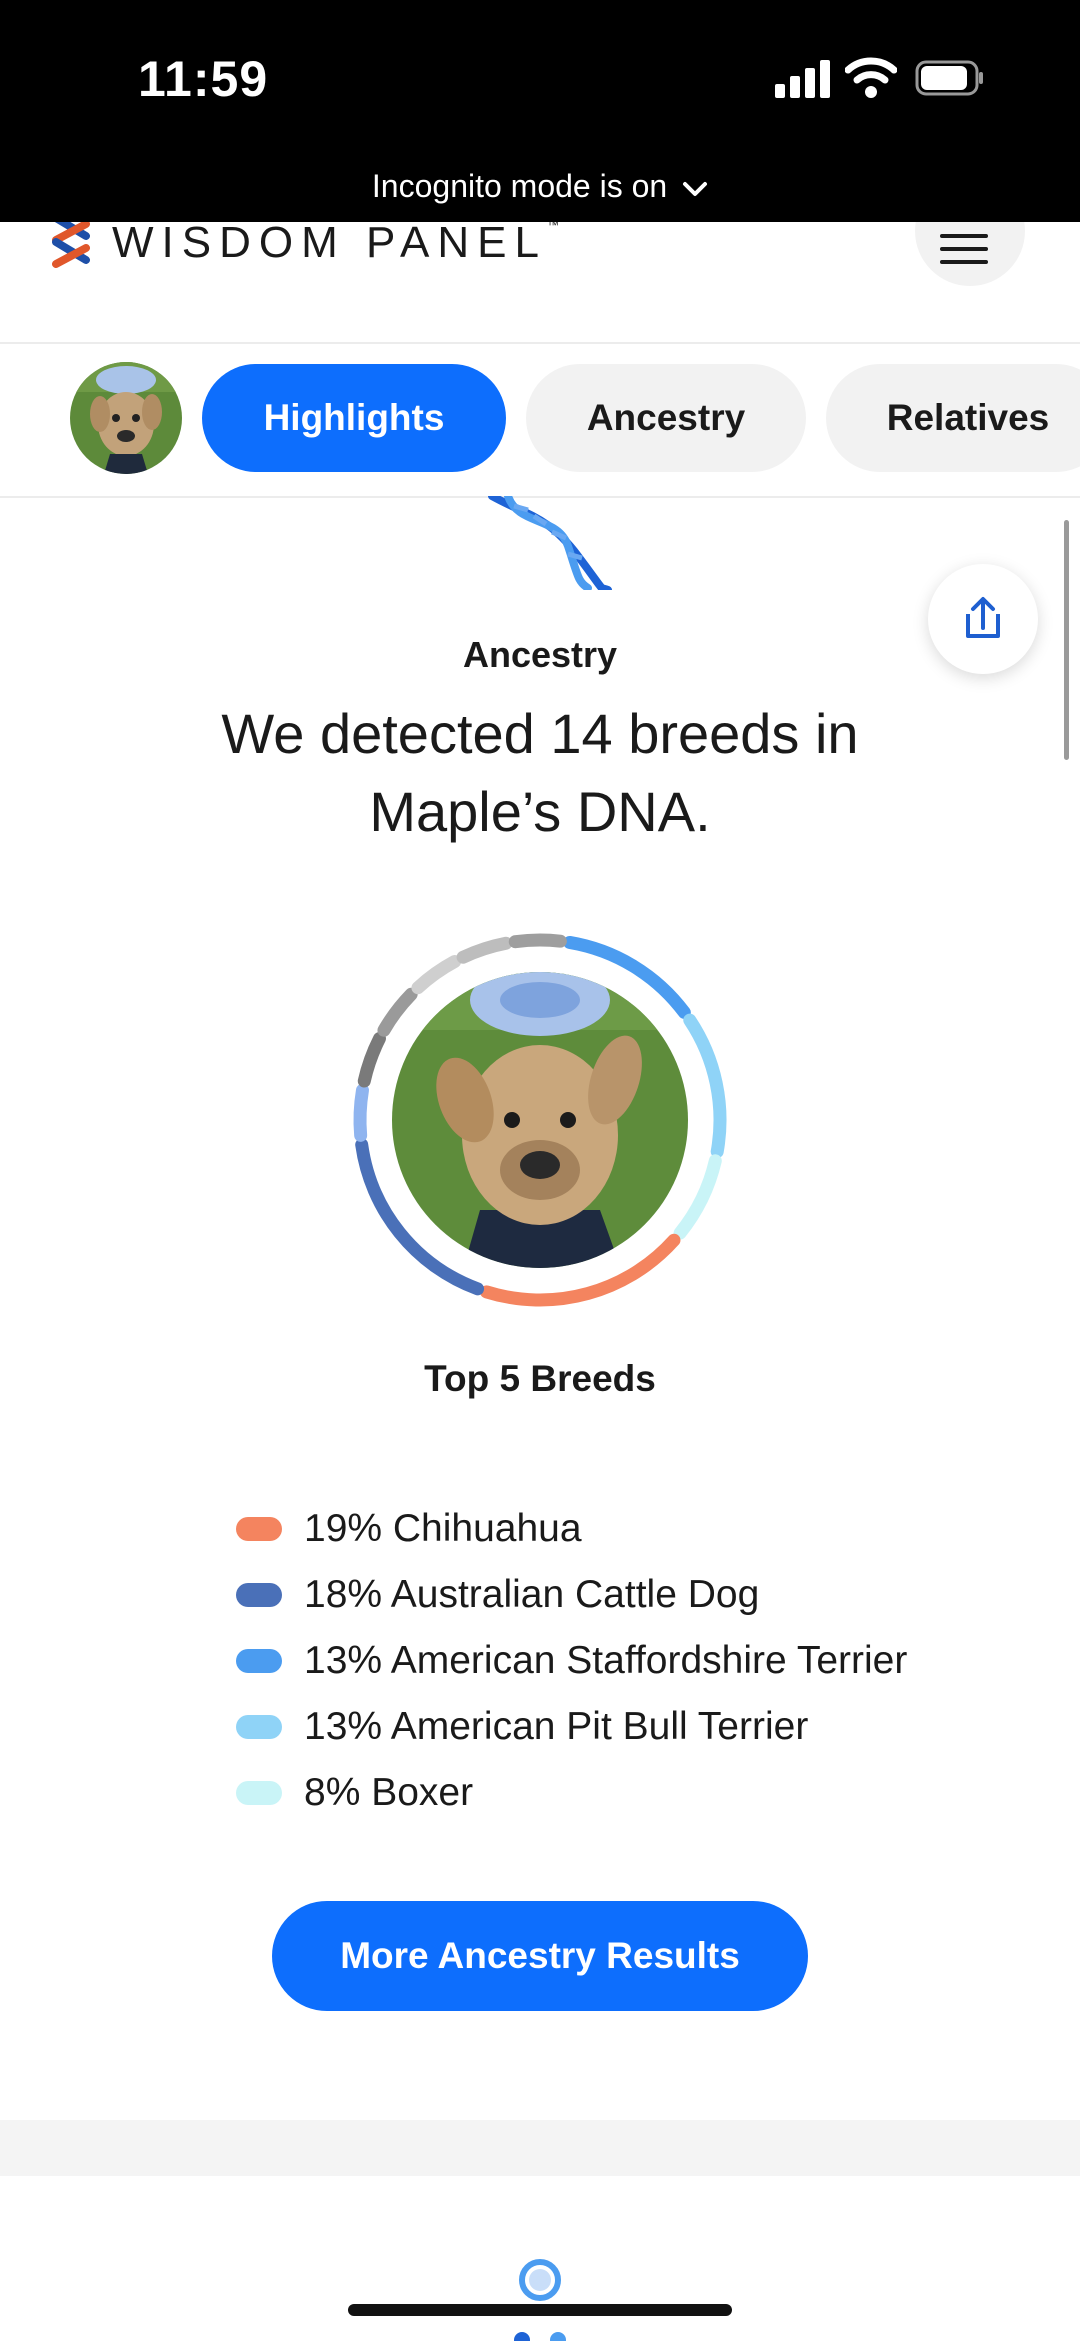 This screenshot has height=2341, width=1080. Describe the element at coordinates (606, 1660) in the screenshot. I see `legend-label: 13% American Staffordshire Terrier` at that location.